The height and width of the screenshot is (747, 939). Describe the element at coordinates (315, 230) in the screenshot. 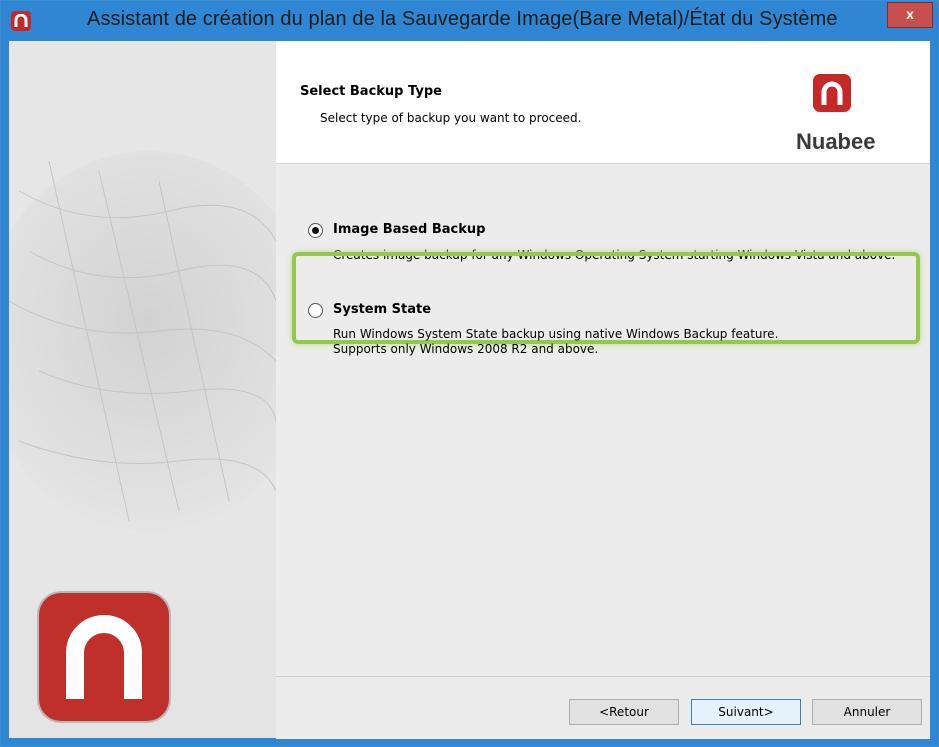

I see `image-based-backup-radio` at that location.